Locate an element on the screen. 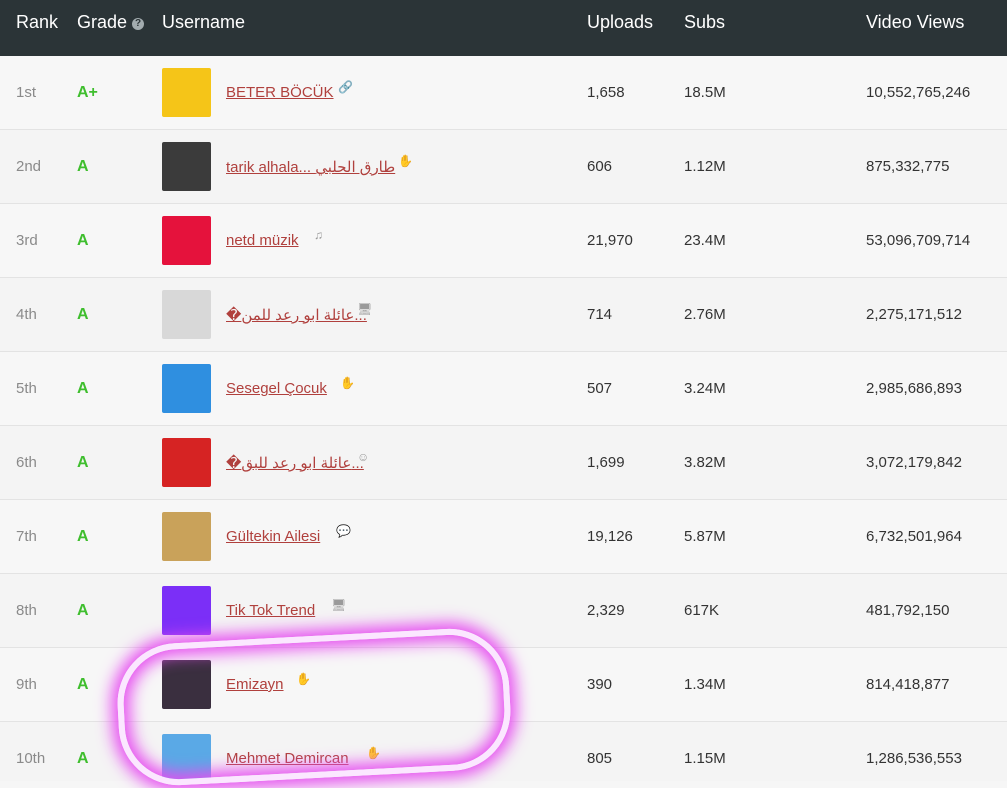 The height and width of the screenshot is (788, 1007). subs-cell: 1.12M is located at coordinates (705, 166).